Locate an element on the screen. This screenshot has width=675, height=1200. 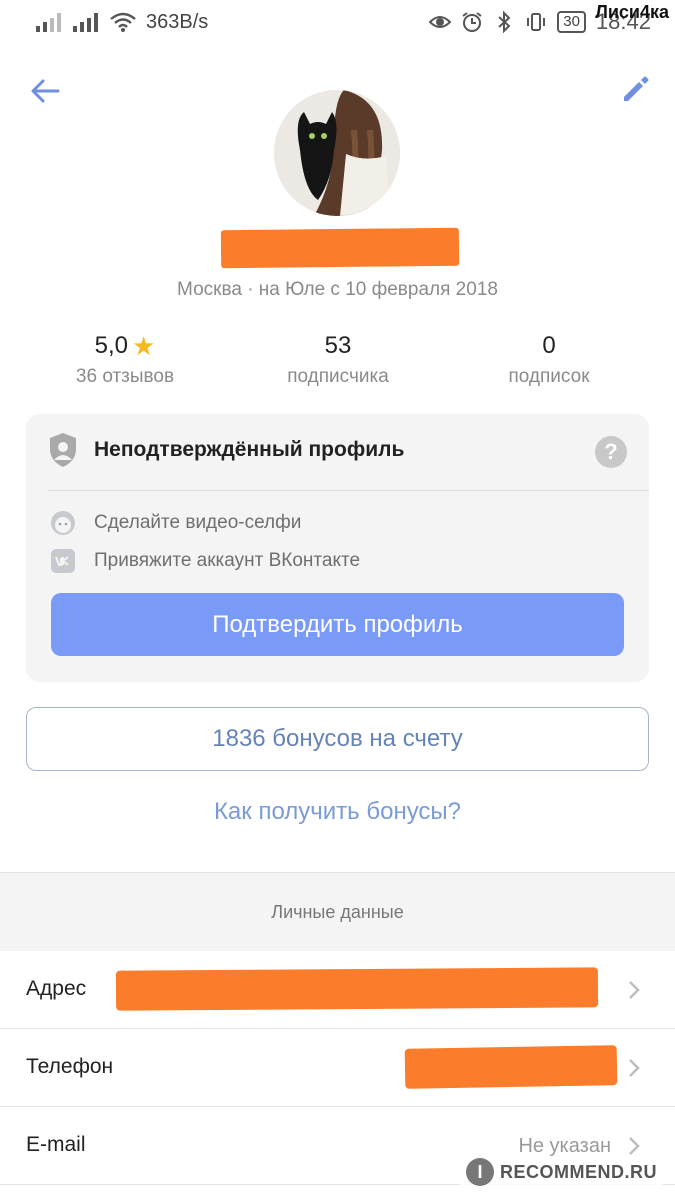
battery-indicator: 30 is located at coordinates (571, 22).